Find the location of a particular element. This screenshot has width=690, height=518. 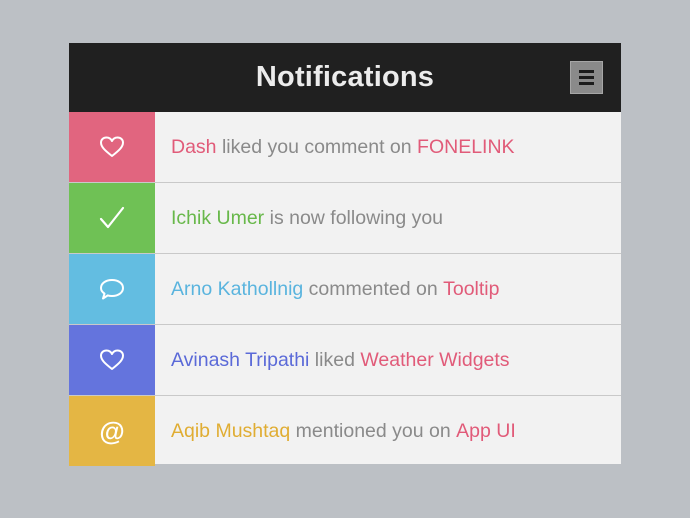

notification-text: Ichik Umer is now following you is located at coordinates (388, 218).